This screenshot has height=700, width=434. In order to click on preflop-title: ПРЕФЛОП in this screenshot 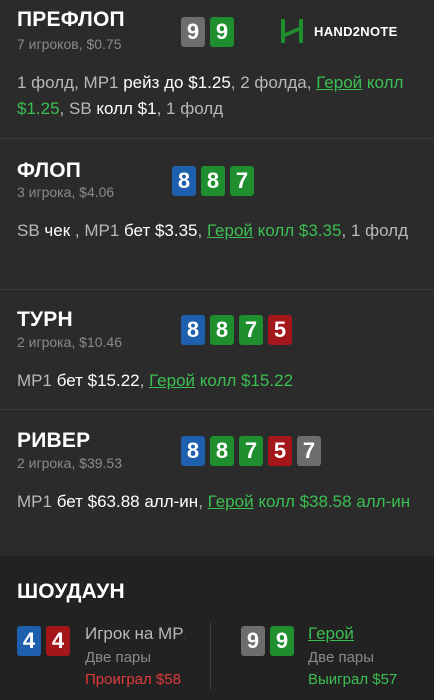, I will do `click(71, 19)`.